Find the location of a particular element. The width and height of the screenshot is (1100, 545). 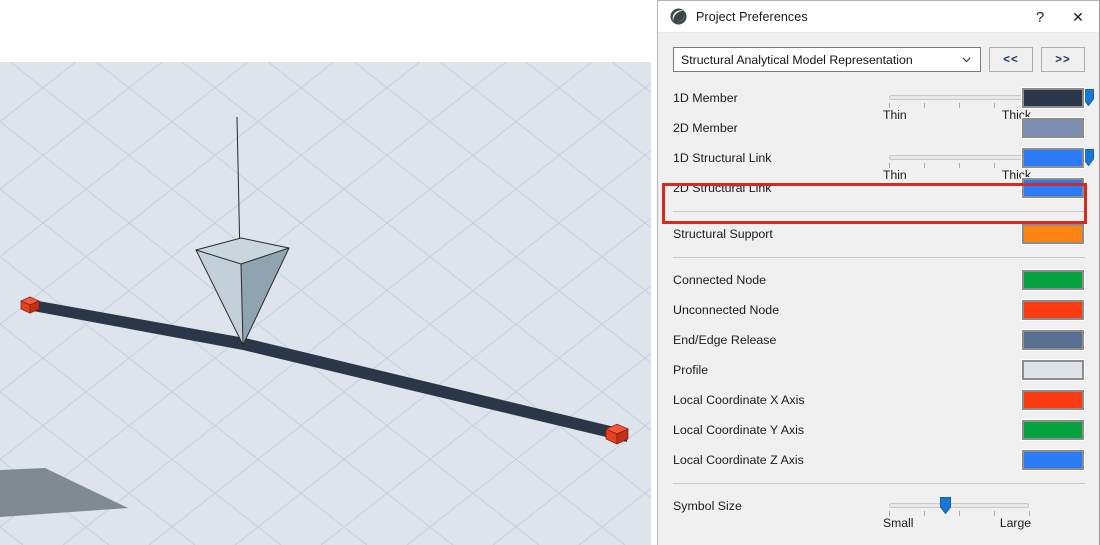

property-label: Connected Node is located at coordinates (719, 280).